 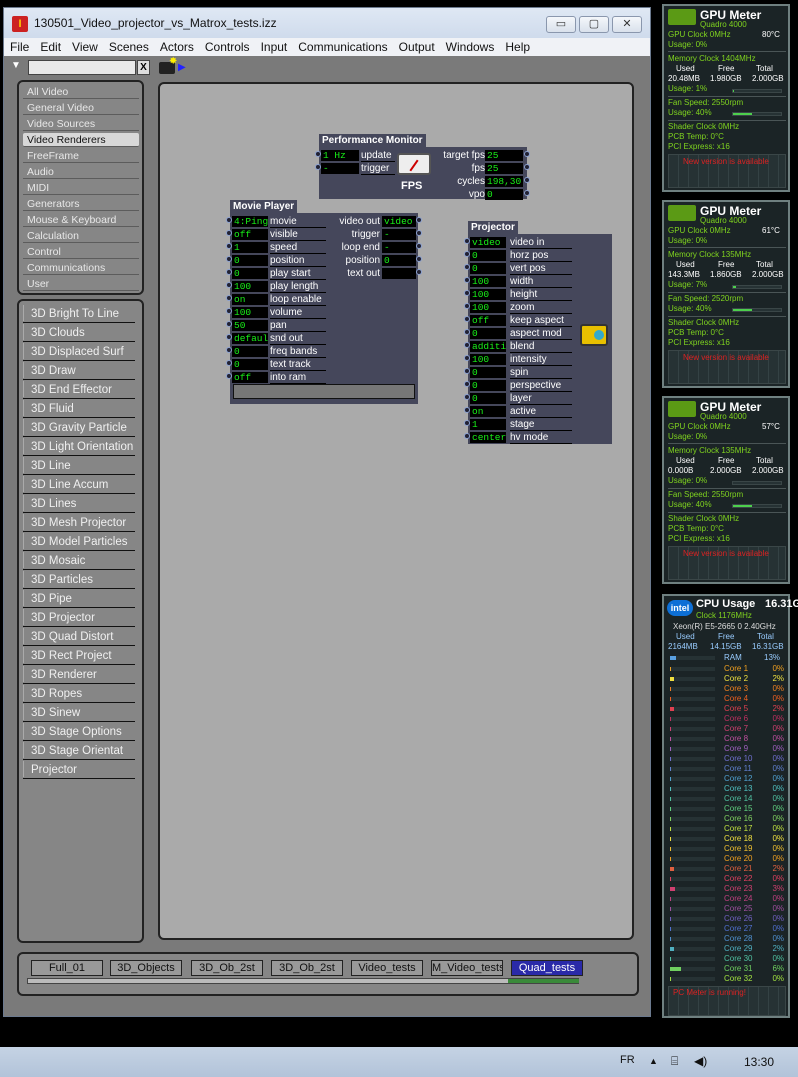 What do you see at coordinates (340, 155) in the screenshot?
I see `input-value-field: 1 Hz` at bounding box center [340, 155].